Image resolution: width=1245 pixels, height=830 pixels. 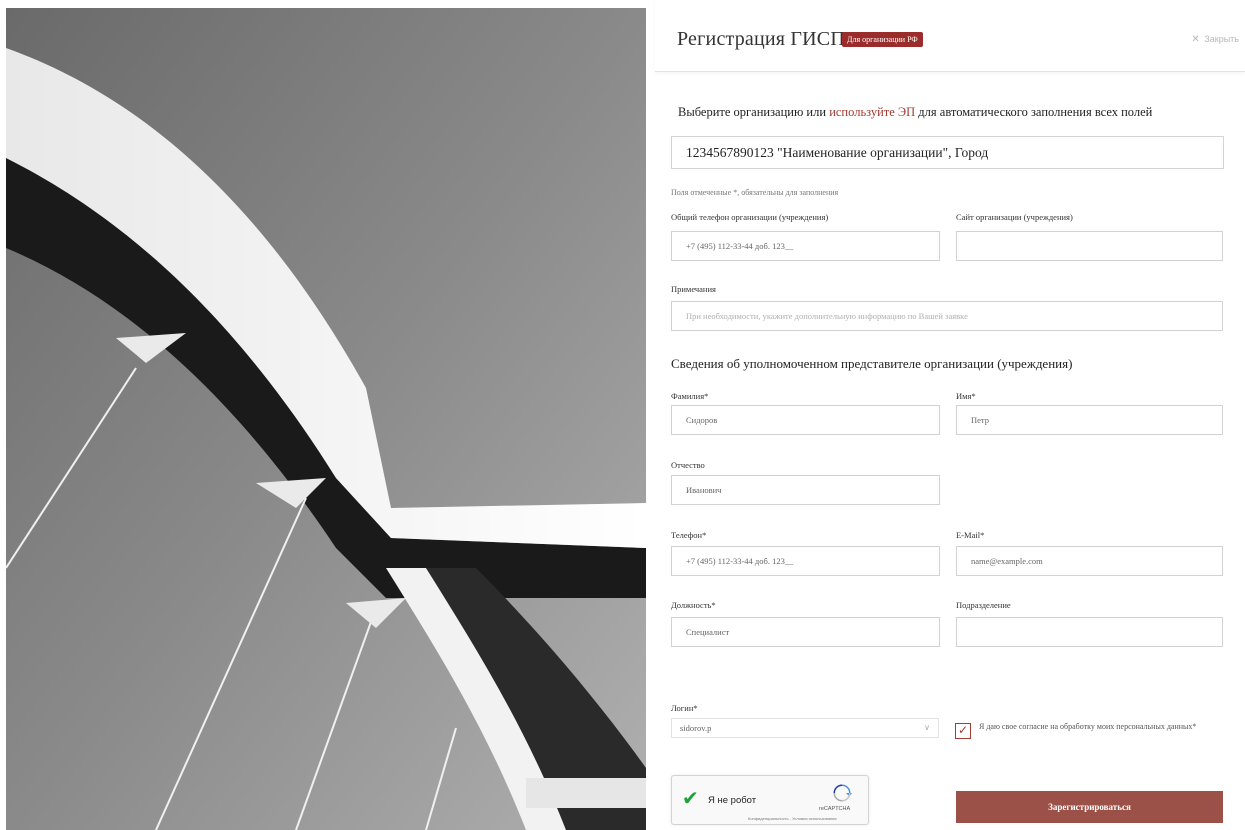 I want to click on notes-label: Примечания, so click(x=693, y=289).